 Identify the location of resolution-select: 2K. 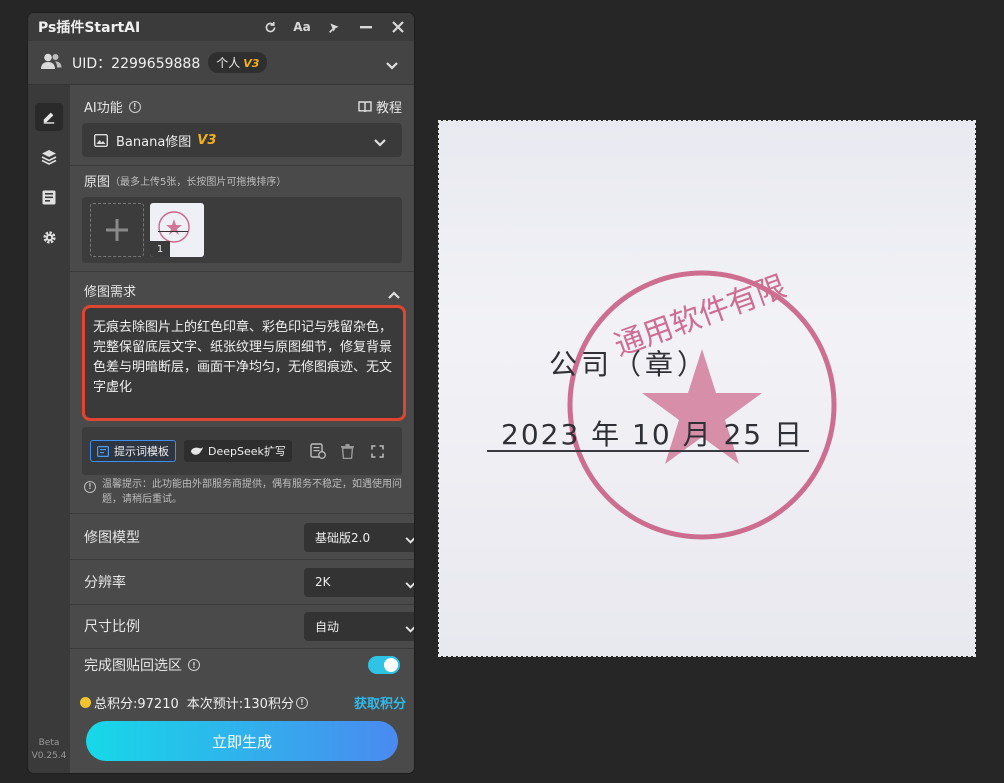
(359, 582).